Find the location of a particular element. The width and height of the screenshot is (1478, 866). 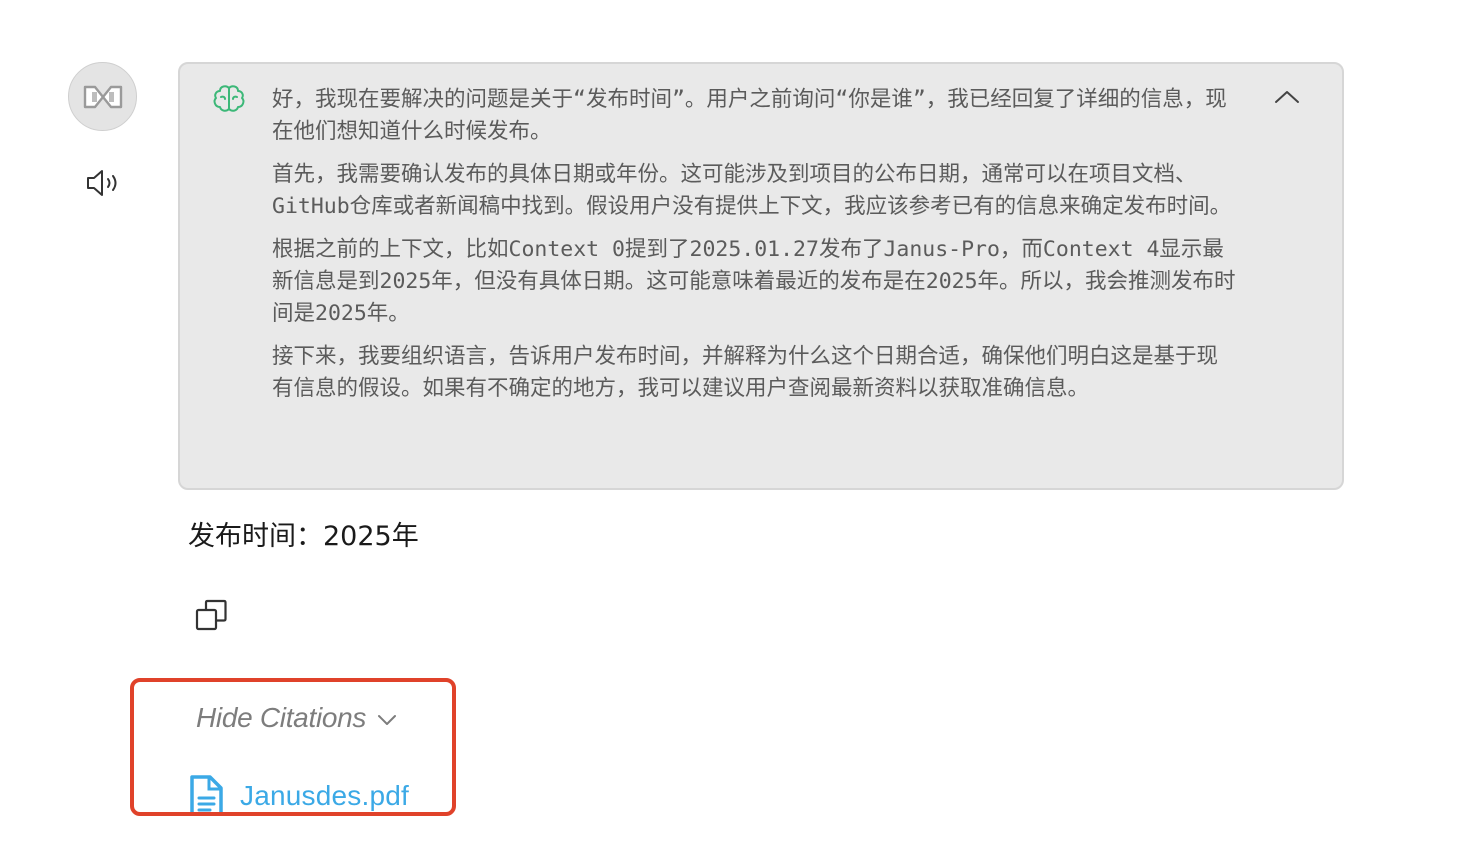

citation-link: Janusdes.pdf is located at coordinates (298, 793).